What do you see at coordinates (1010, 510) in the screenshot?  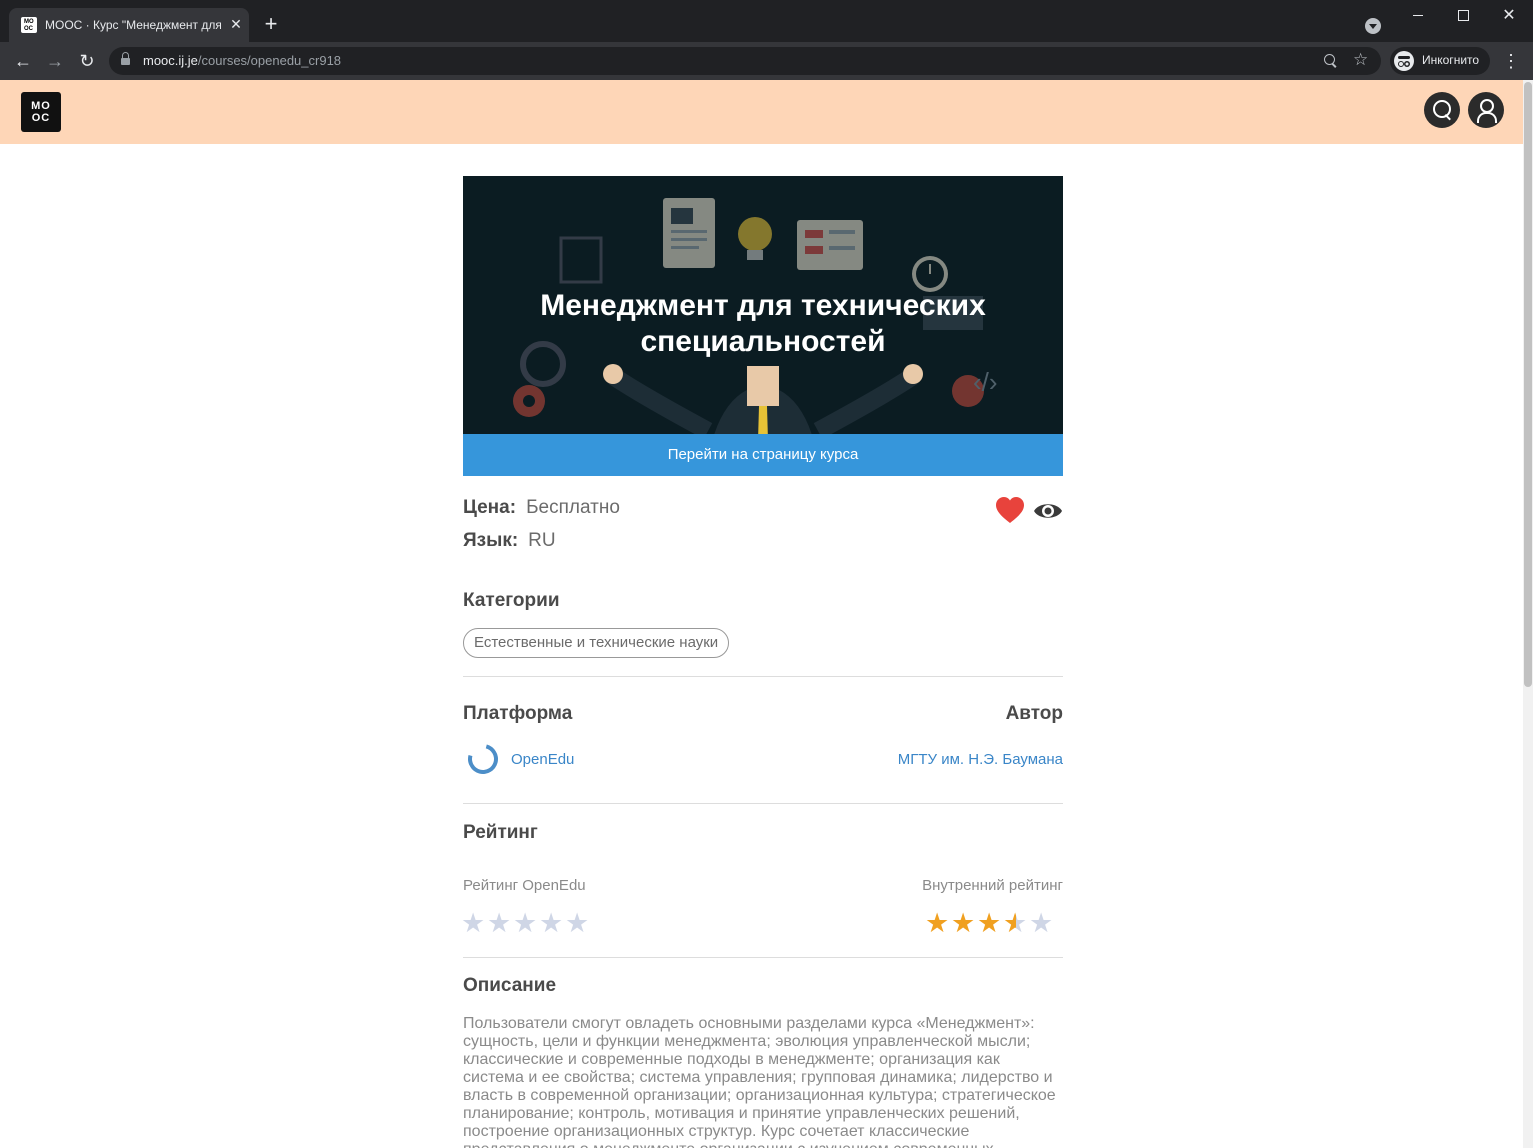 I see `favorite-heart-icon` at bounding box center [1010, 510].